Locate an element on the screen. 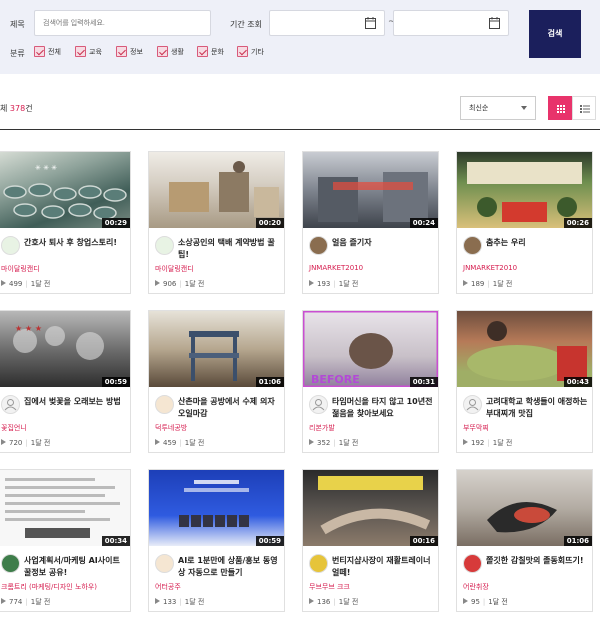 This screenshot has height=626, width=600. video-thumbnail: 00:20 is located at coordinates (216, 190).